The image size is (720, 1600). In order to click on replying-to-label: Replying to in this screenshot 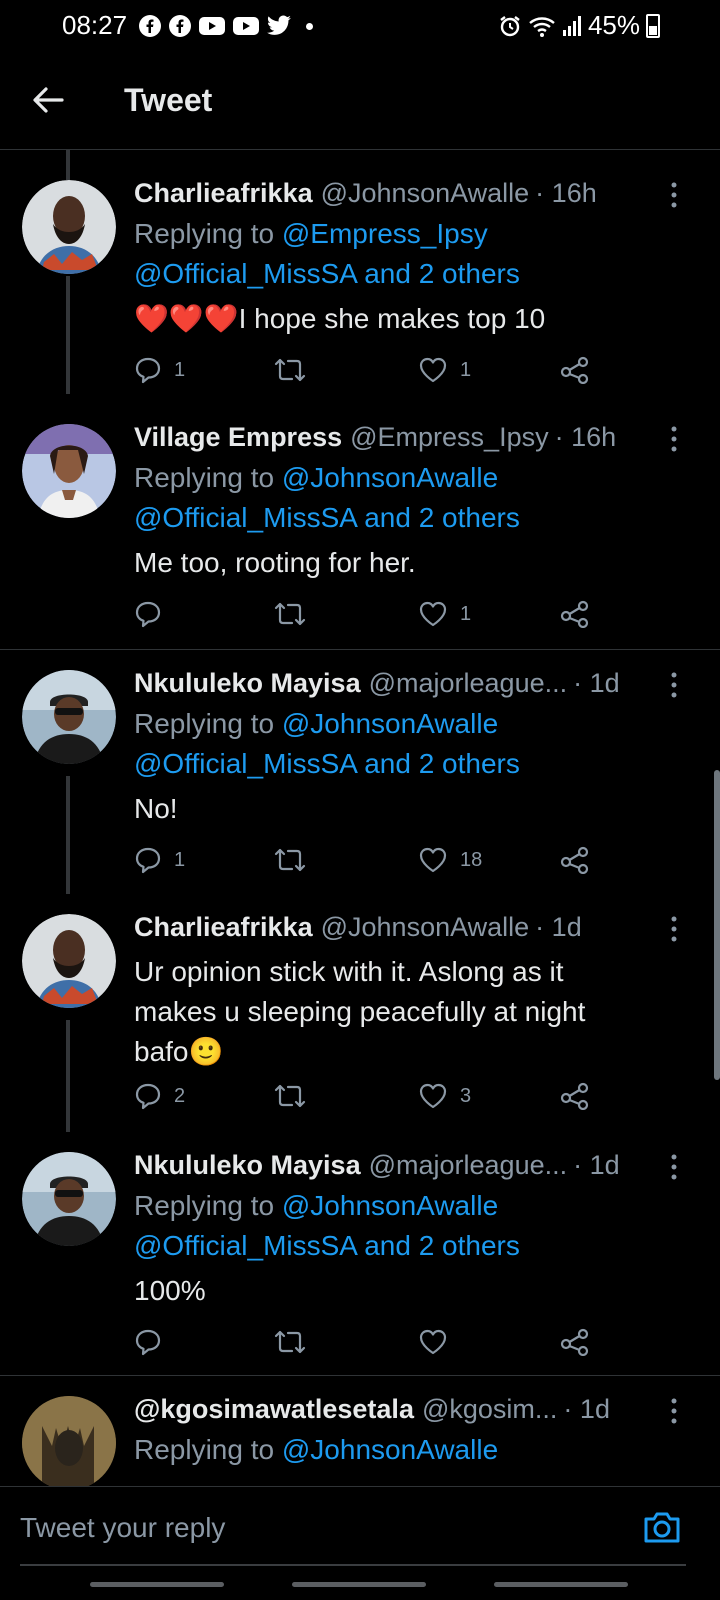, I will do `click(204, 723)`.